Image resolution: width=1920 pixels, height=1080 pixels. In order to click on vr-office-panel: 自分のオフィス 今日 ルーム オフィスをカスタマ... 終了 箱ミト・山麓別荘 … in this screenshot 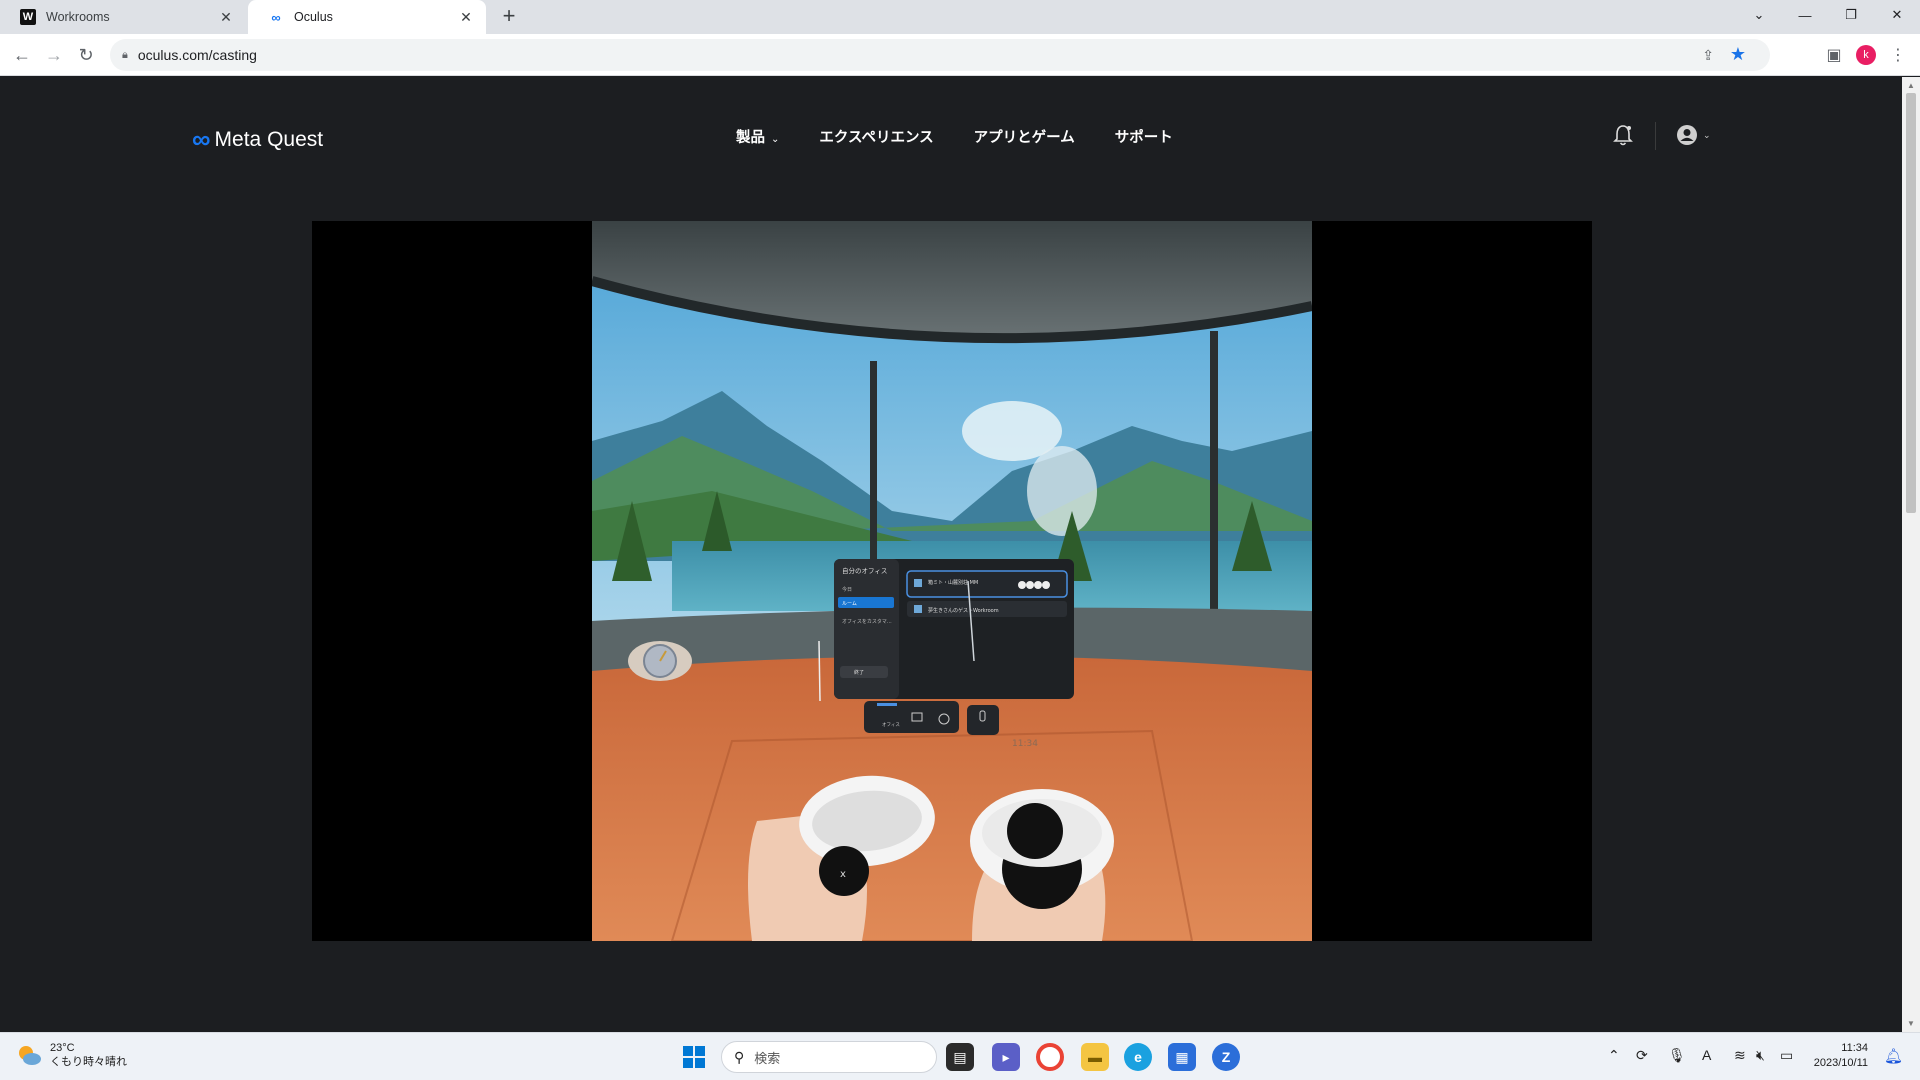, I will do `click(946, 630)`.